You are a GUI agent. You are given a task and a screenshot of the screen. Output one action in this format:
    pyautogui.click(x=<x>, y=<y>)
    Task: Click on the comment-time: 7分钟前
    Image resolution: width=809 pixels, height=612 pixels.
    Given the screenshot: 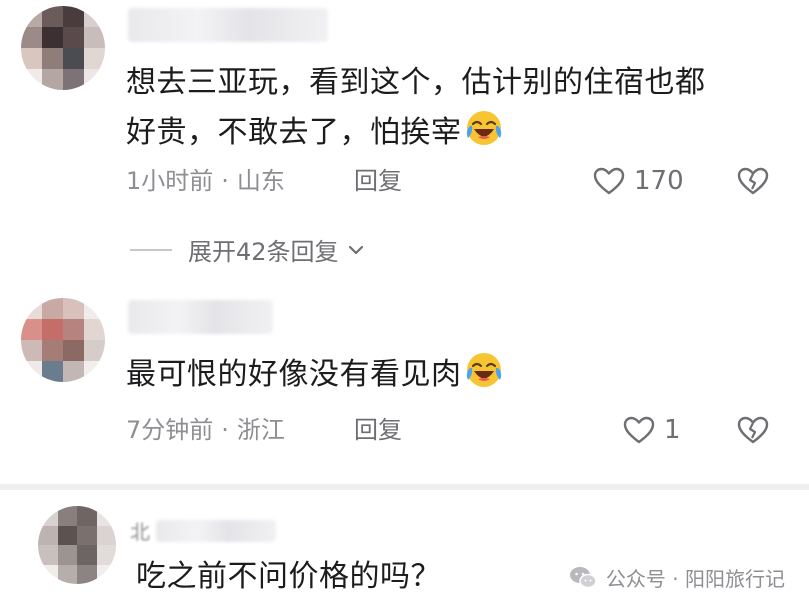 What is the action you would take?
    pyautogui.click(x=170, y=430)
    